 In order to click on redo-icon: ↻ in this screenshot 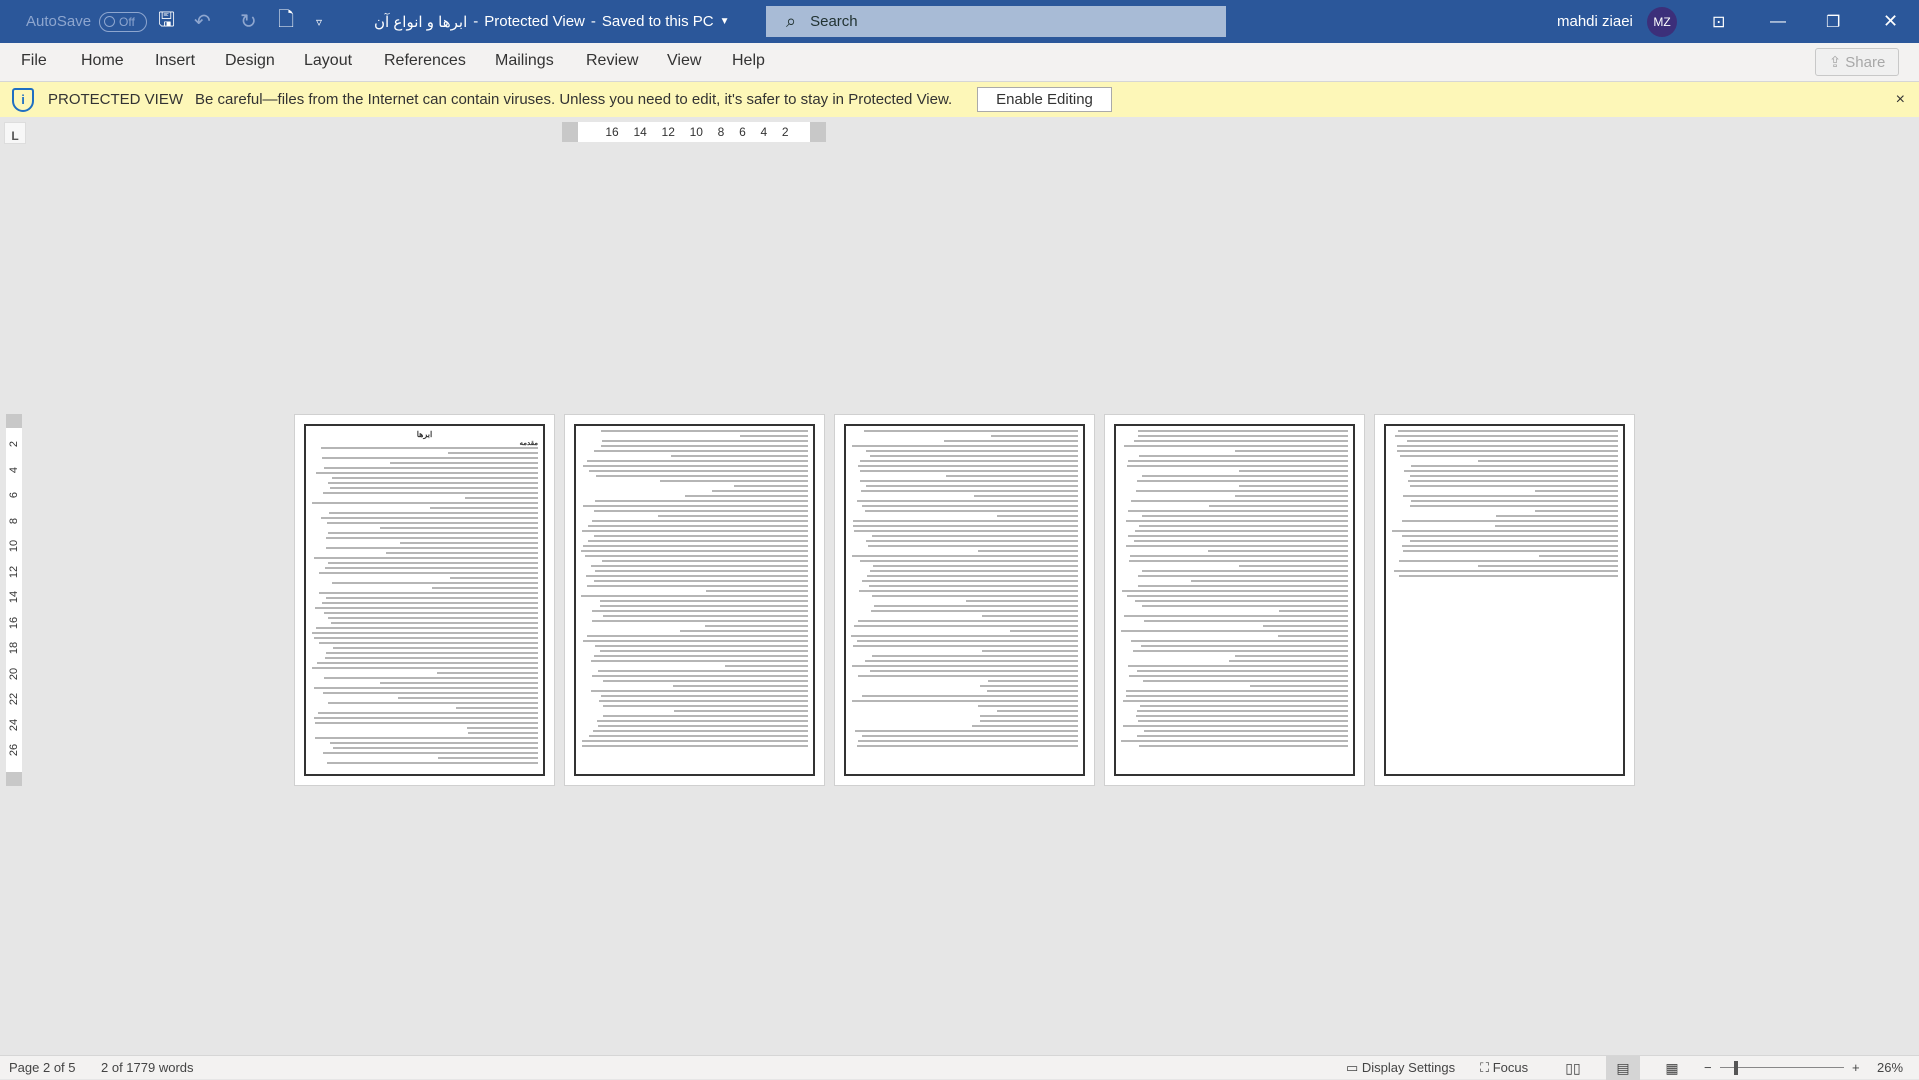, I will do `click(248, 21)`.